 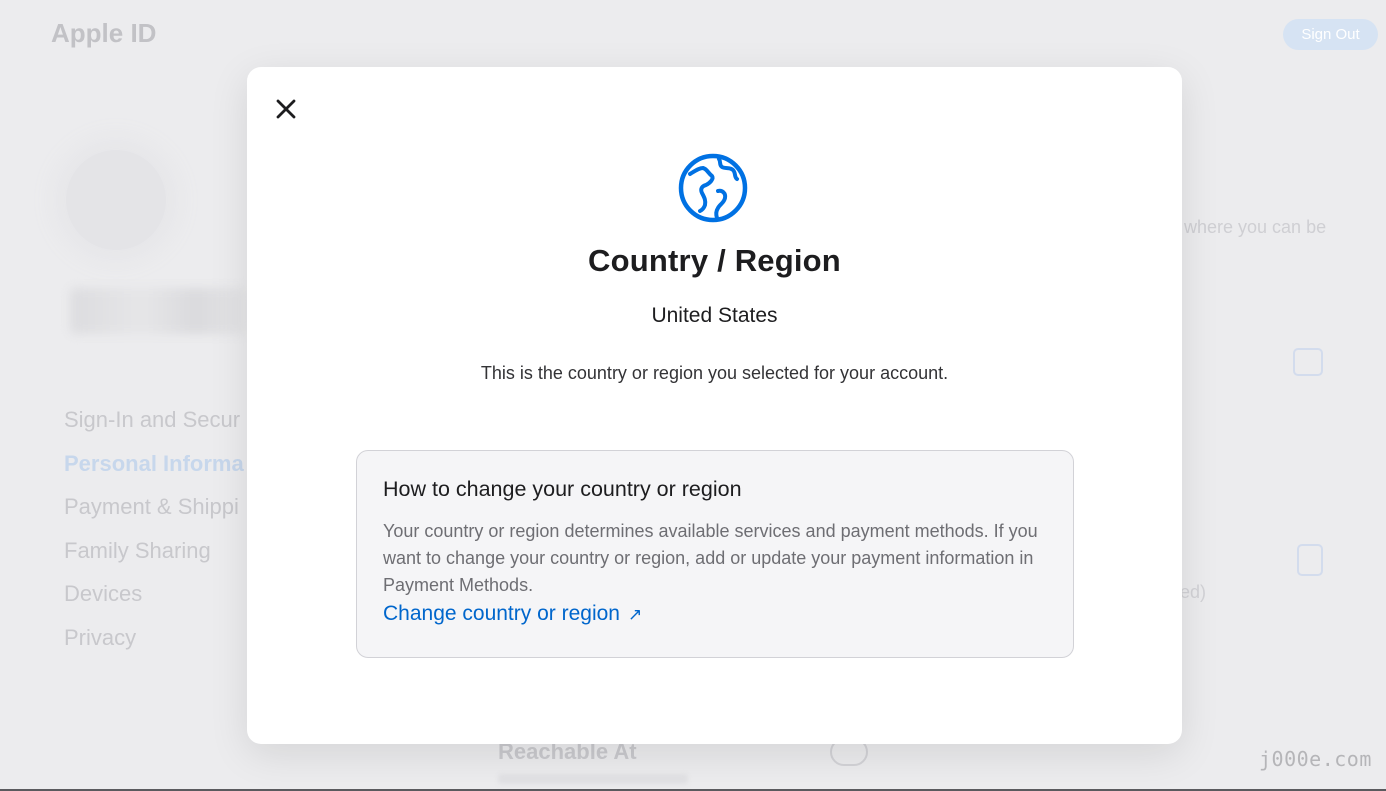 I want to click on reachable-at-subtext-blurred, so click(x=593, y=779).